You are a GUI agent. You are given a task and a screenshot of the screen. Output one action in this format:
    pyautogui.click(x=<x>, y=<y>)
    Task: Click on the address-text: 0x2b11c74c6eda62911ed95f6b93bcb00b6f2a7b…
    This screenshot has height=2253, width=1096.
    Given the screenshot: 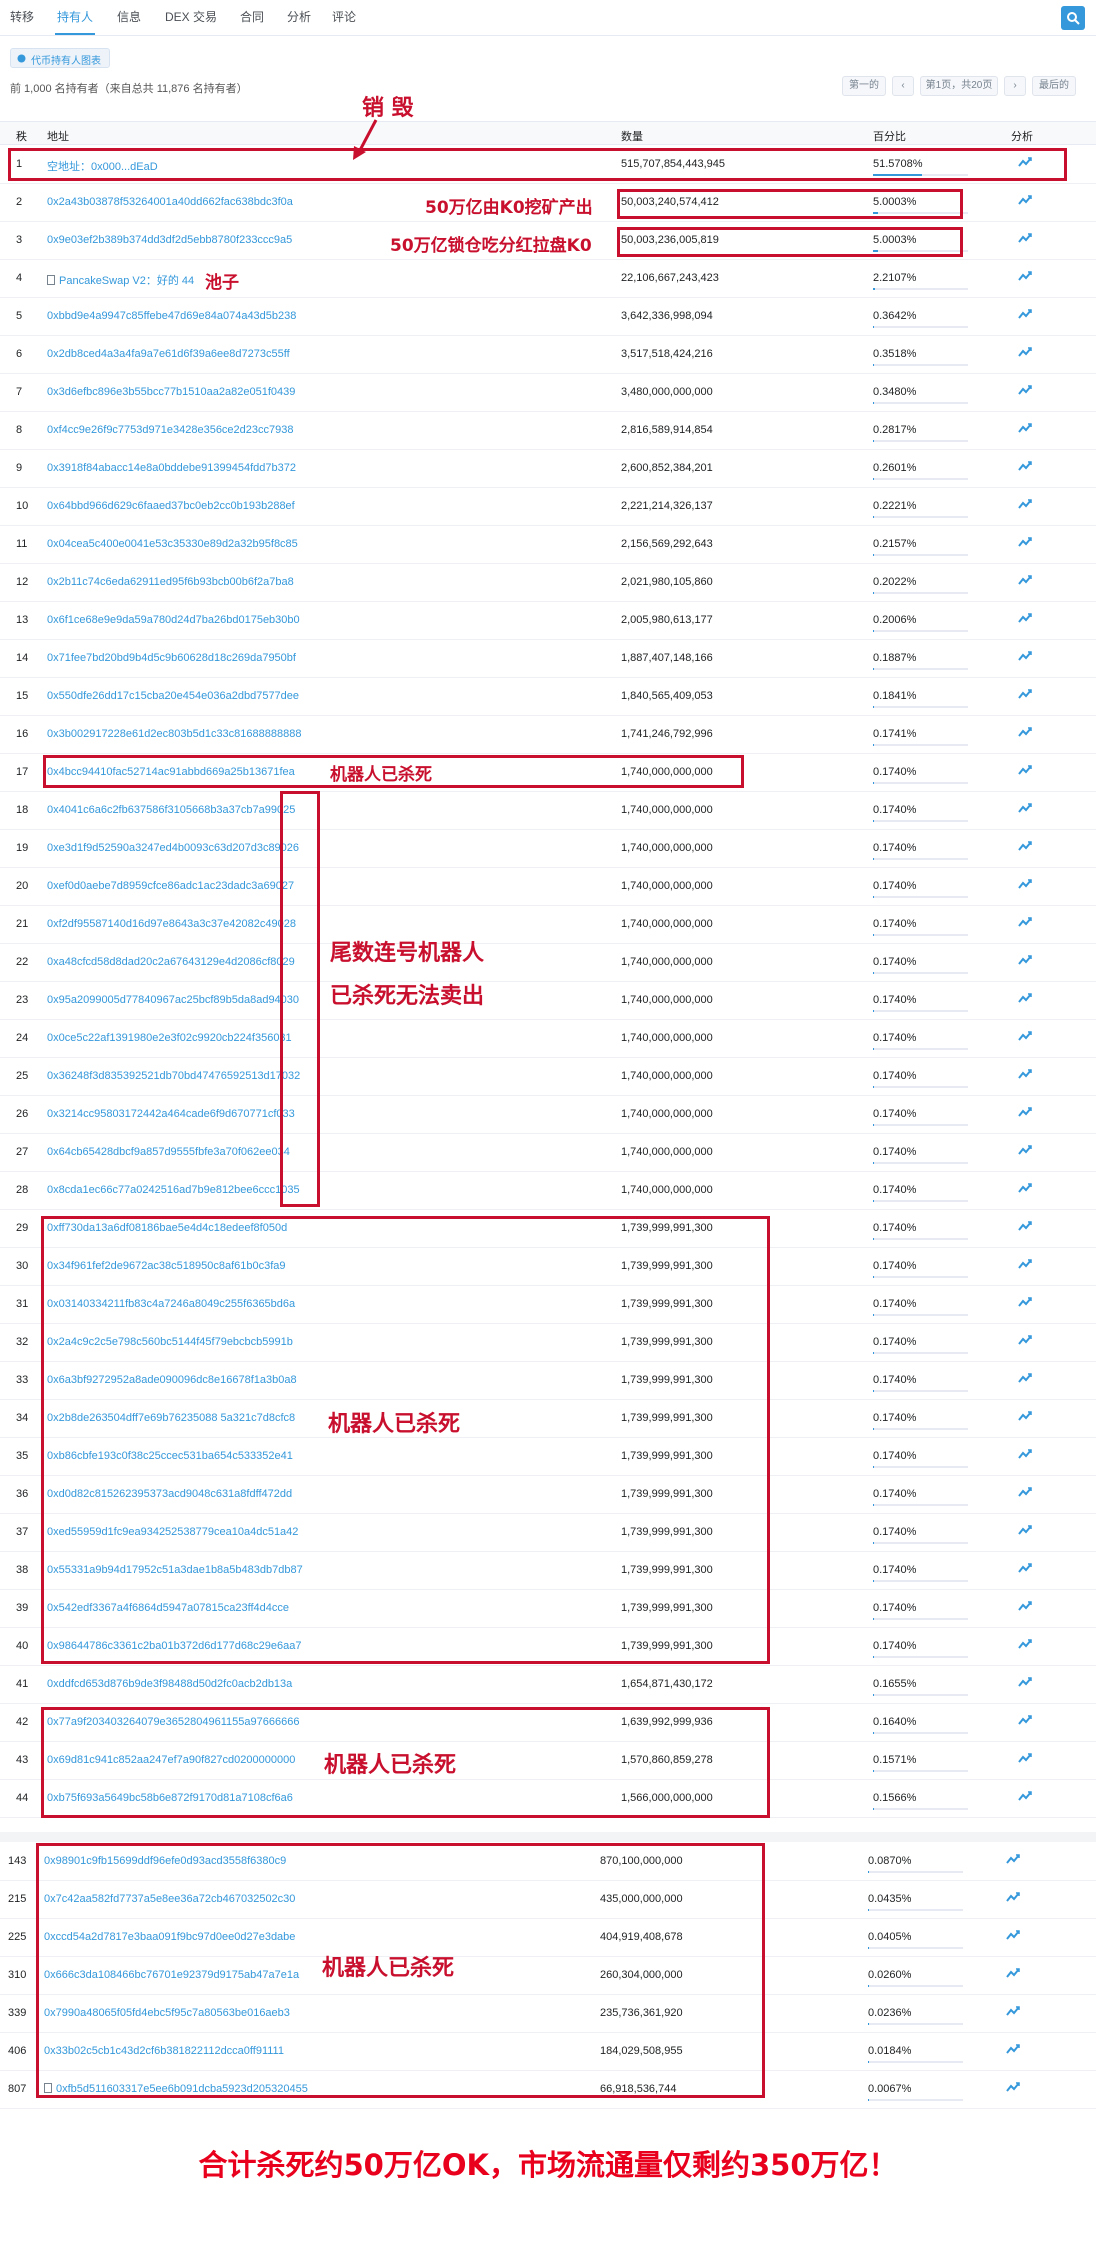 What is the action you would take?
    pyautogui.click(x=170, y=582)
    